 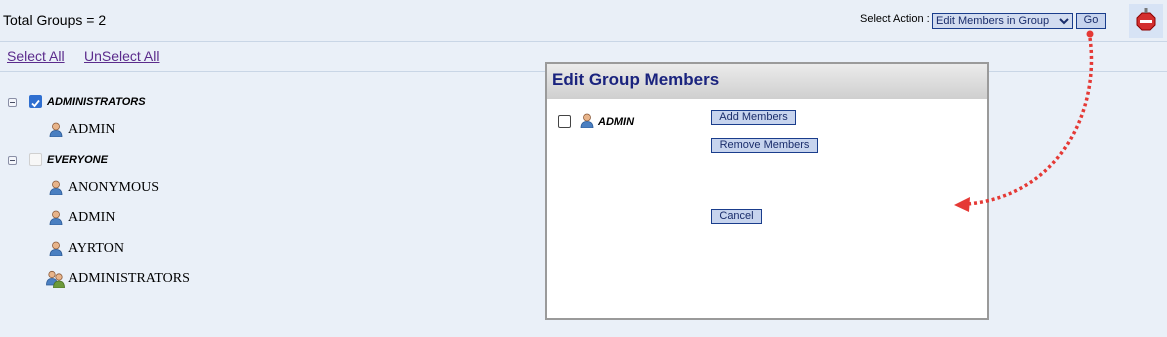 I want to click on remove-members-button: Remove Members, so click(x=764, y=145).